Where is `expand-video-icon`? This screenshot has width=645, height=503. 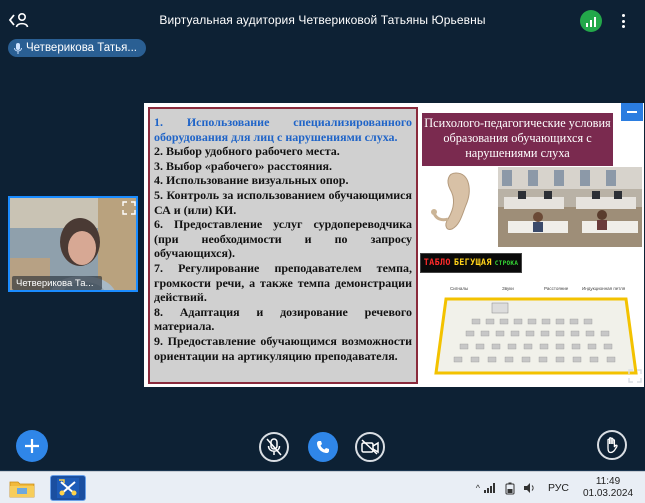 expand-video-icon is located at coordinates (129, 208).